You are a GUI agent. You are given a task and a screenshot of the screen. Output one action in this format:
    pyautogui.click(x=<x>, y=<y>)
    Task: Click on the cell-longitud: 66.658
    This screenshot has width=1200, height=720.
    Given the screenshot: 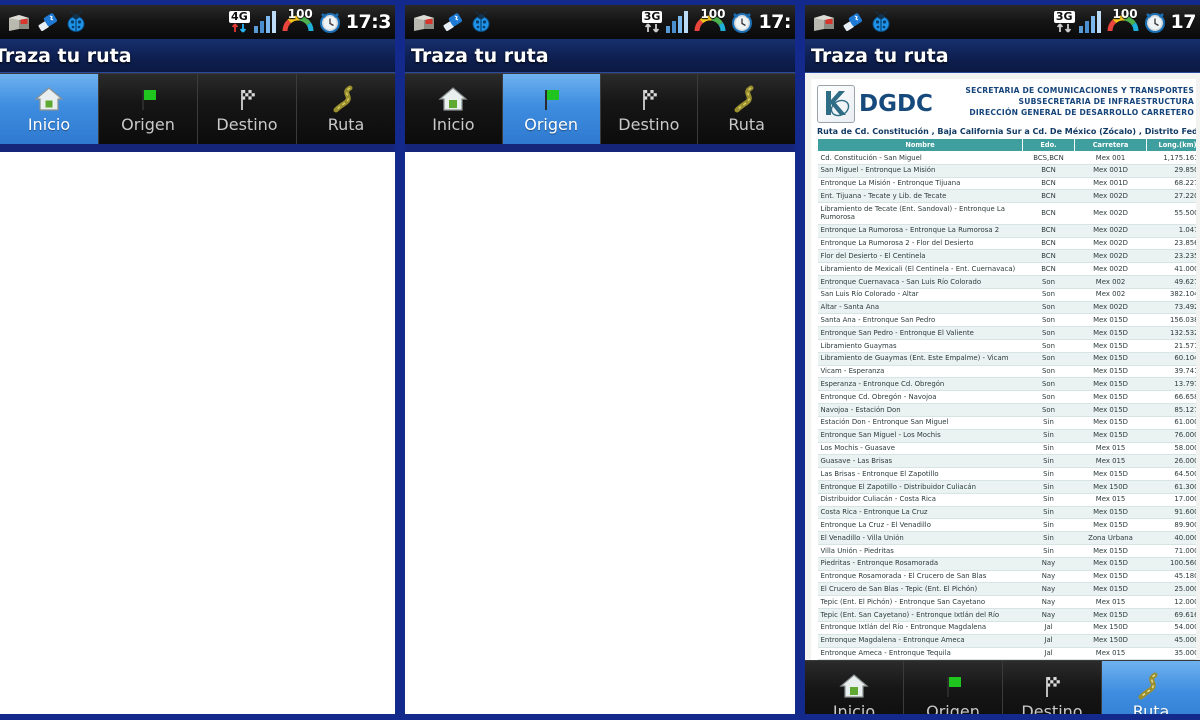 What is the action you would take?
    pyautogui.click(x=1171, y=397)
    